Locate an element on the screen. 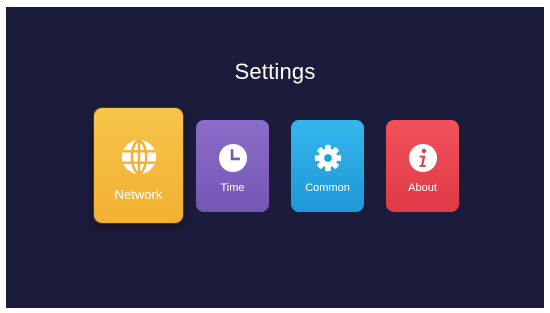  time-label: Time is located at coordinates (232, 188).